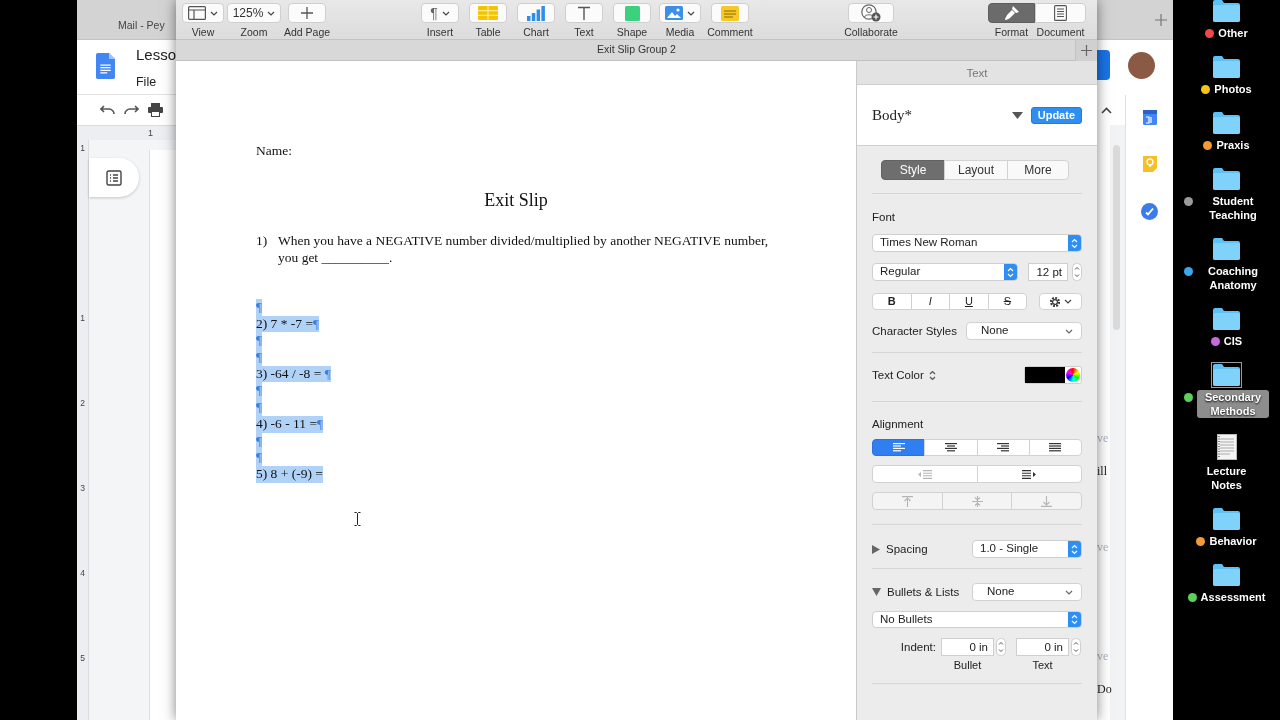 The image size is (1280, 720). What do you see at coordinates (892, 301) in the screenshot?
I see `bold-button: B` at bounding box center [892, 301].